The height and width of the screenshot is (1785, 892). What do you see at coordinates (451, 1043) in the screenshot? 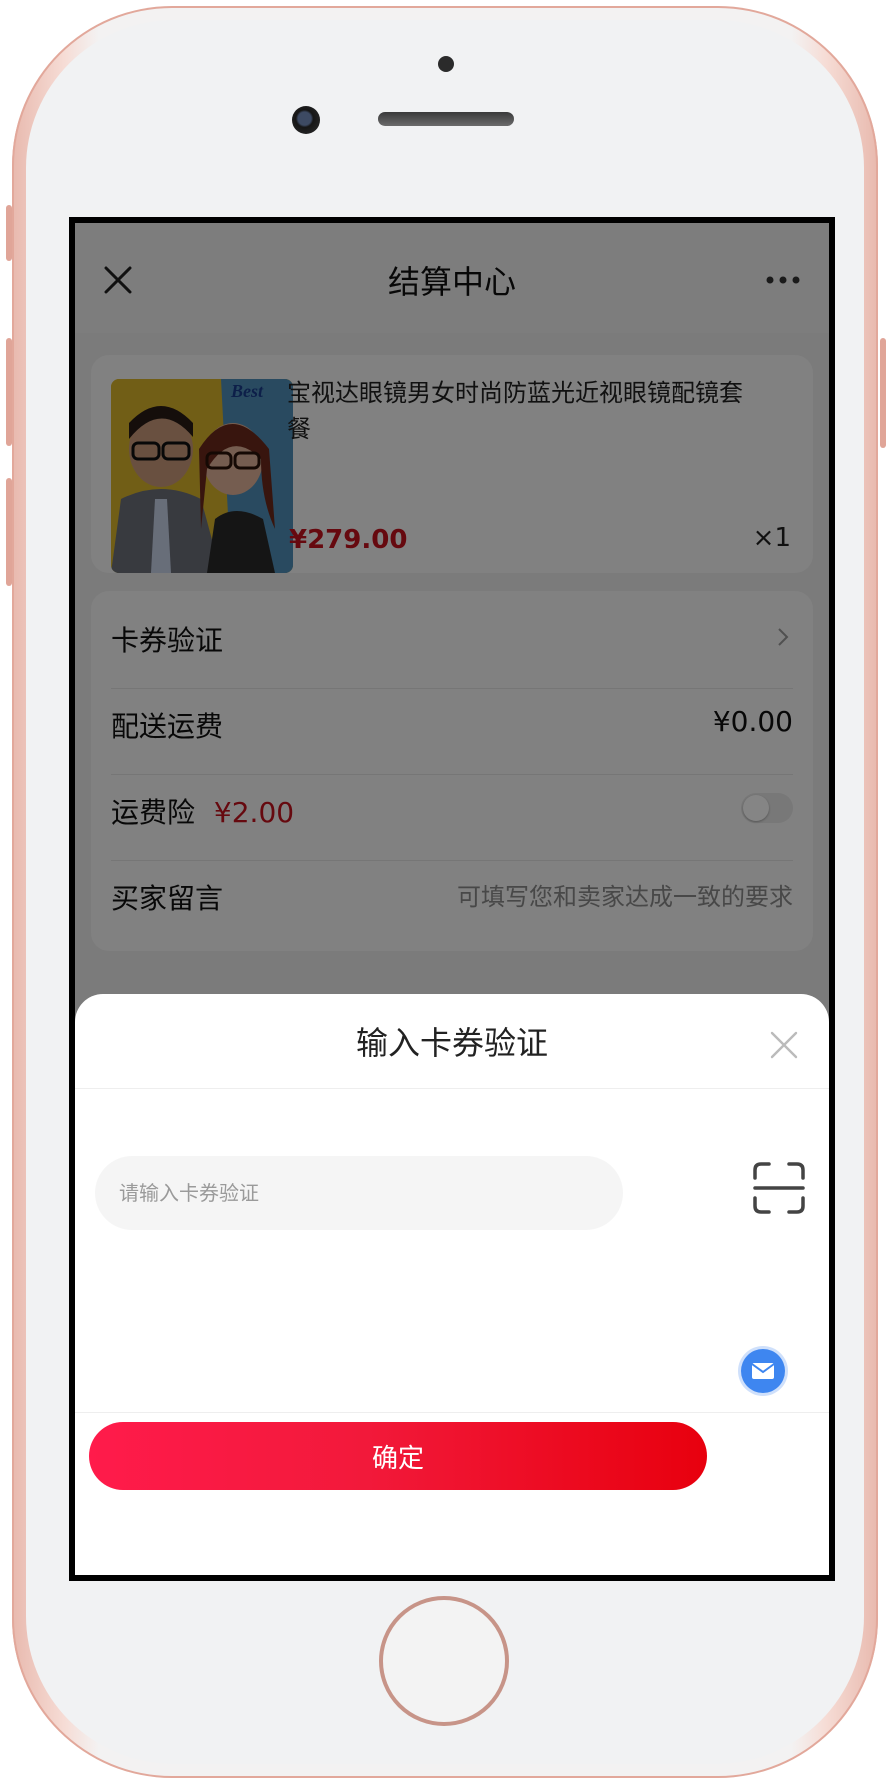
I see `sheet-title: 输入卡券验证` at bounding box center [451, 1043].